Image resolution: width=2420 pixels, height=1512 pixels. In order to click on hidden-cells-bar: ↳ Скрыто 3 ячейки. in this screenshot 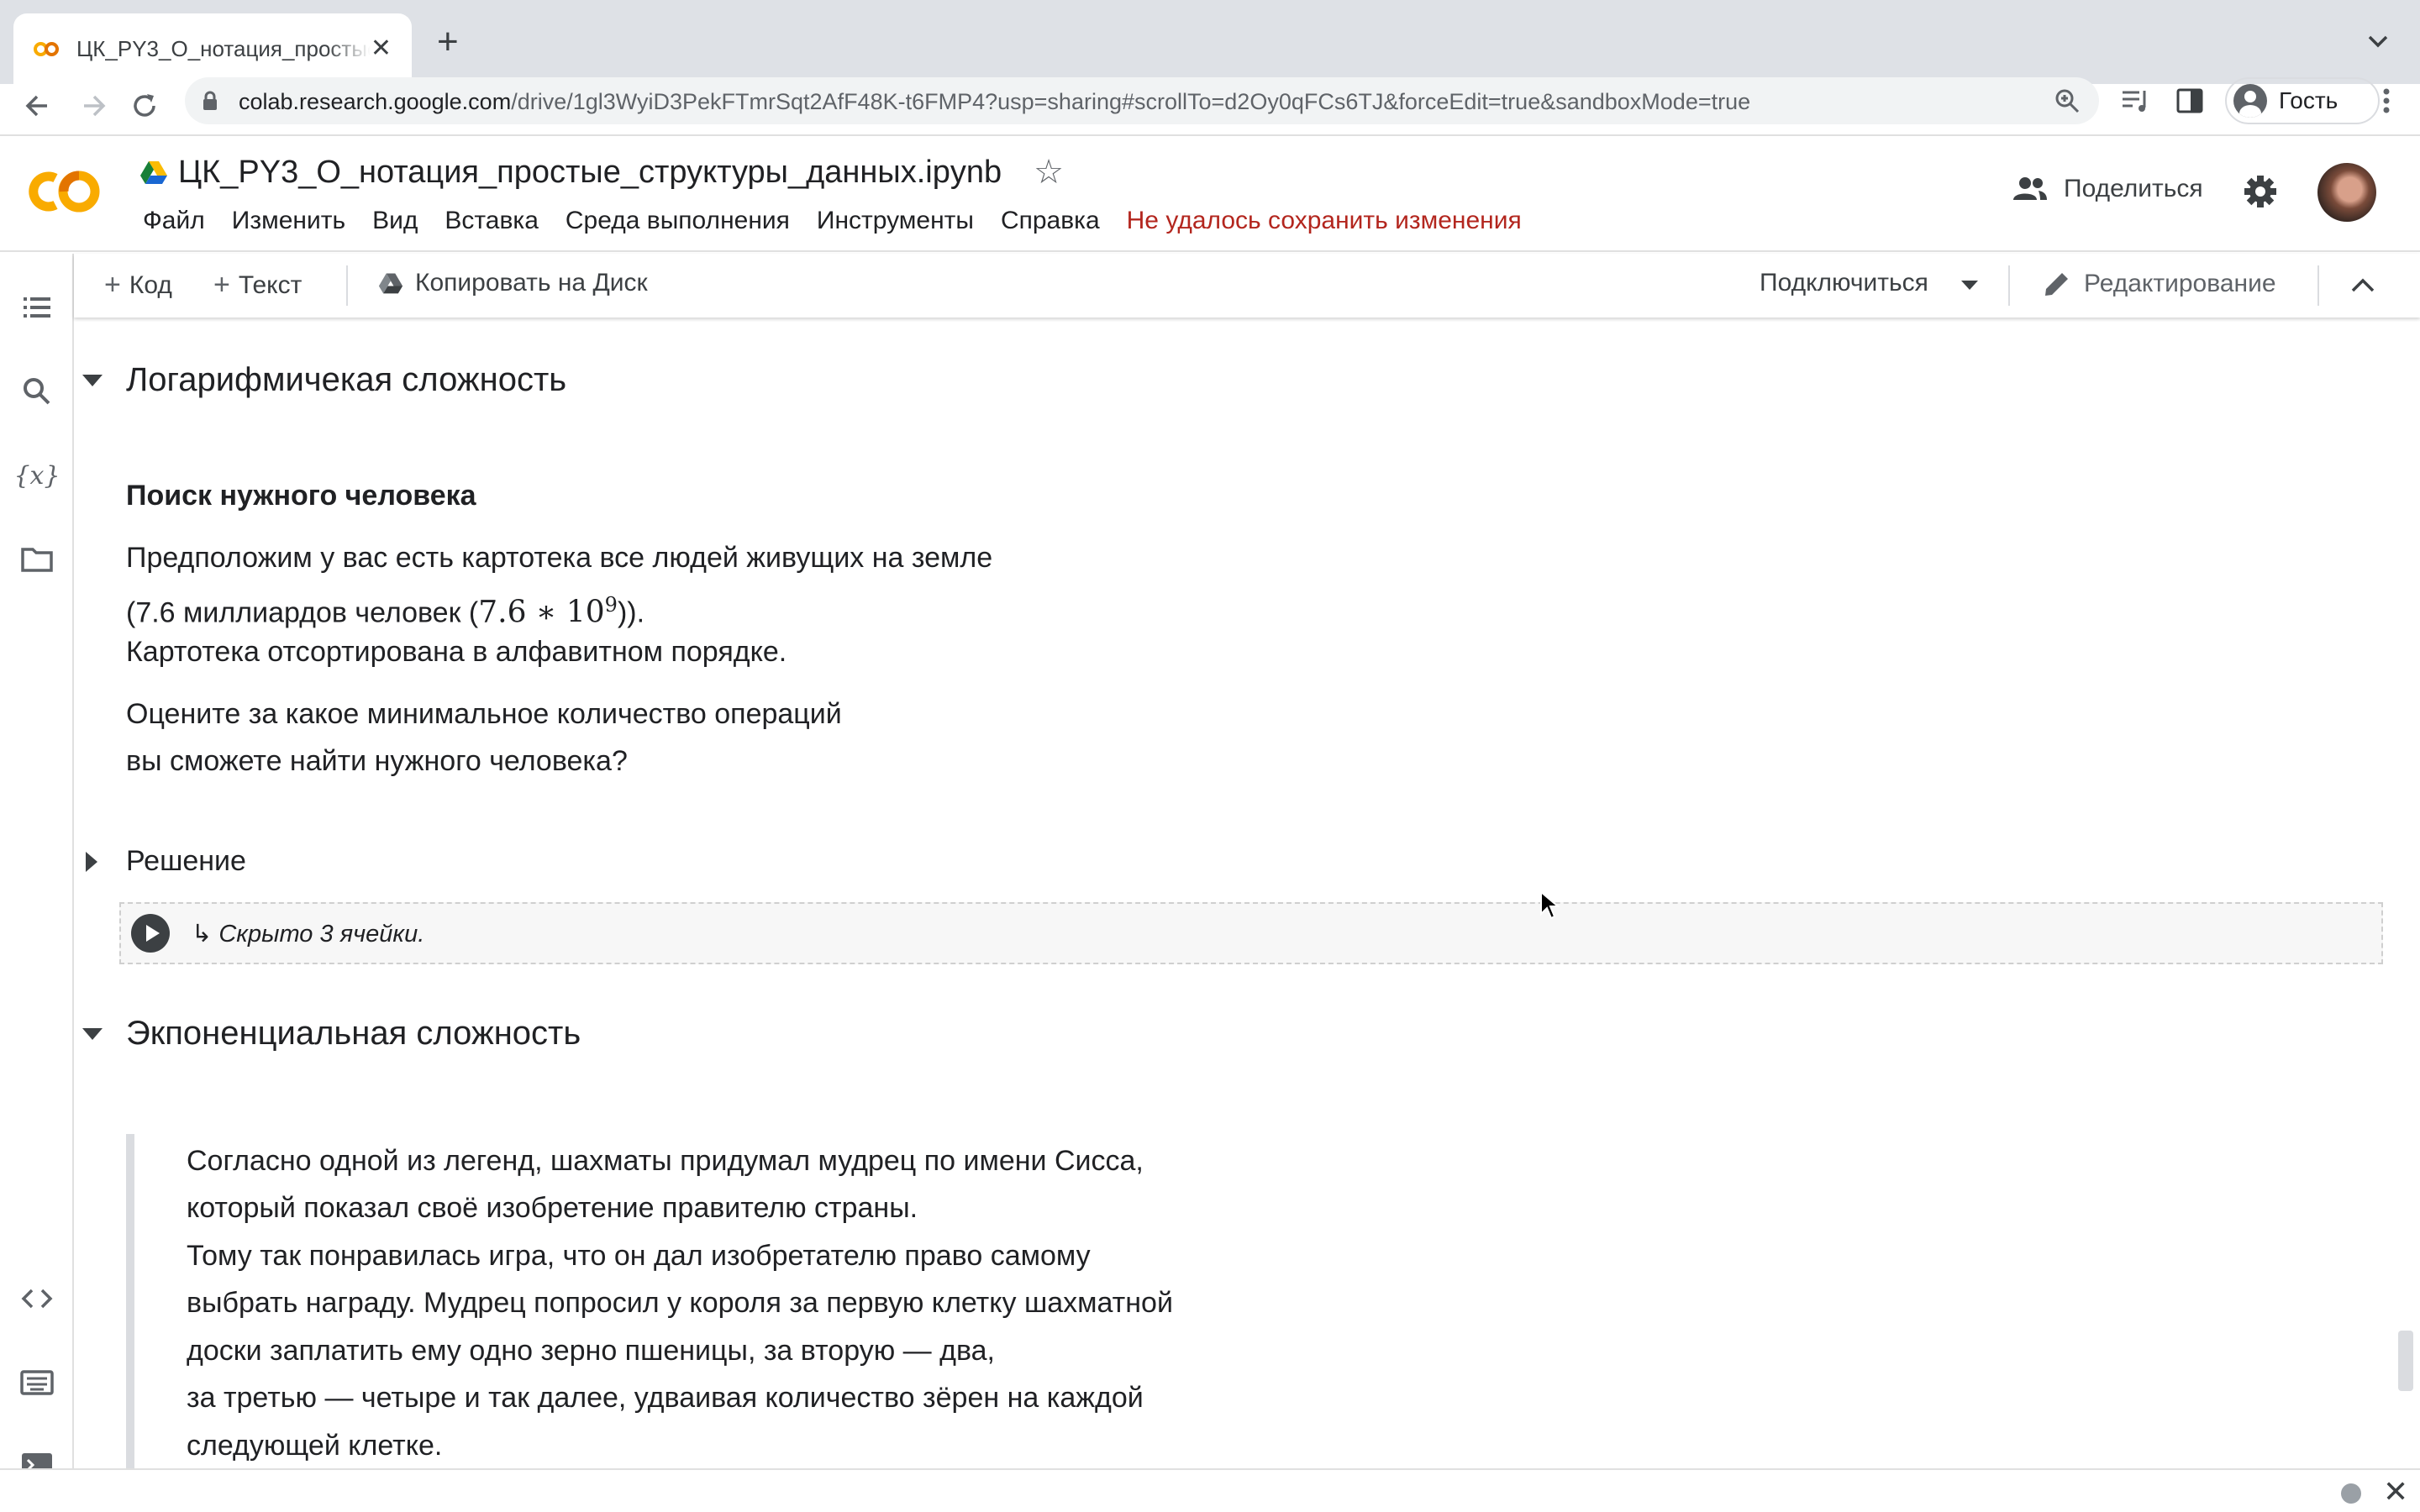, I will do `click(1251, 933)`.